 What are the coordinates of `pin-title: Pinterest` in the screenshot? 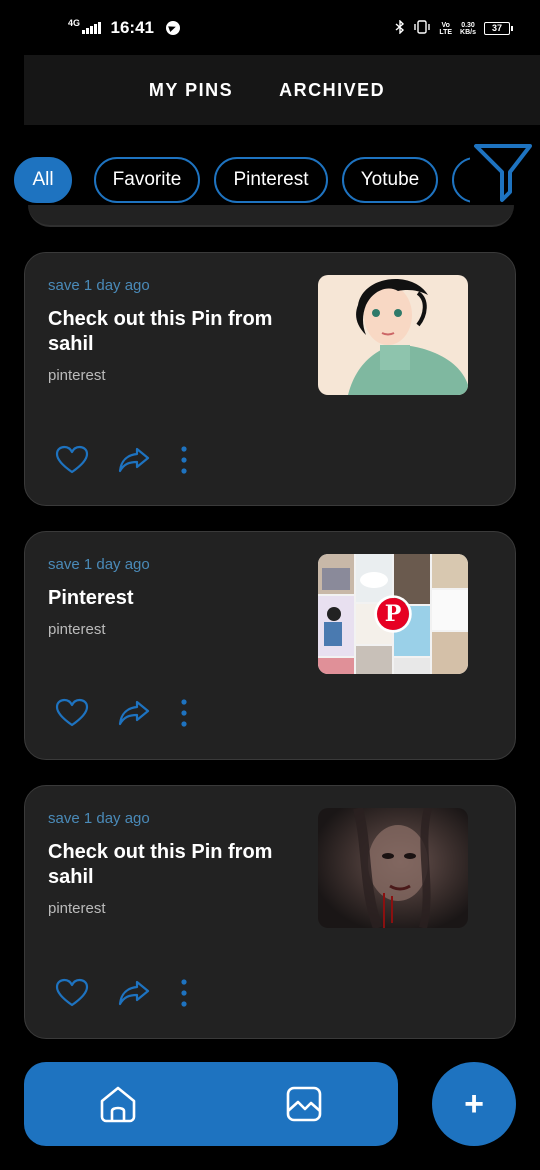 It's located at (91, 598).